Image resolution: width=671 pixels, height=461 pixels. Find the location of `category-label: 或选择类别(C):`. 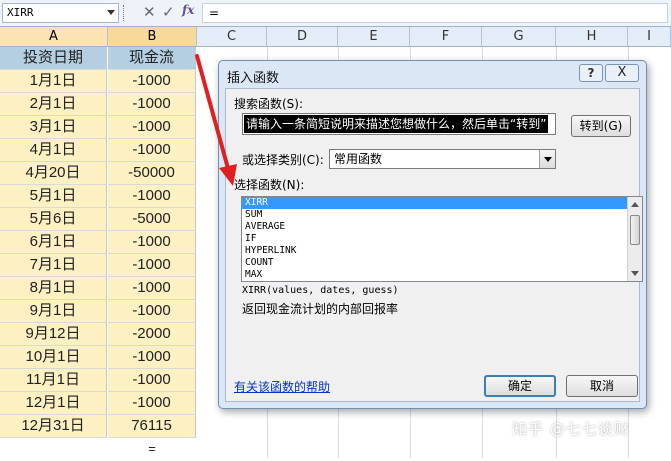

category-label: 或选择类别(C): is located at coordinates (283, 160).